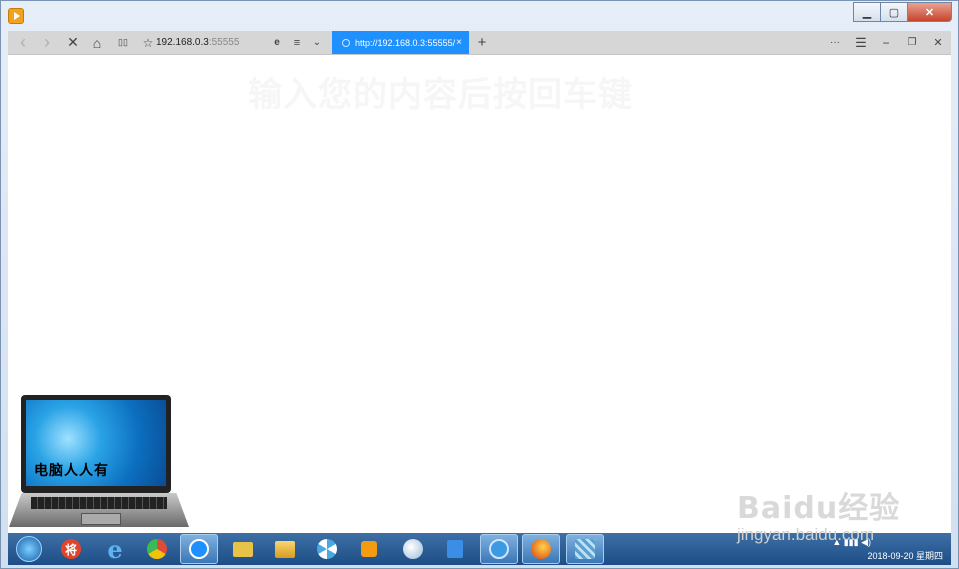 Image resolution: width=959 pixels, height=569 pixels. Describe the element at coordinates (459, 42) in the screenshot. I see `tab-close-icon: ×` at that location.